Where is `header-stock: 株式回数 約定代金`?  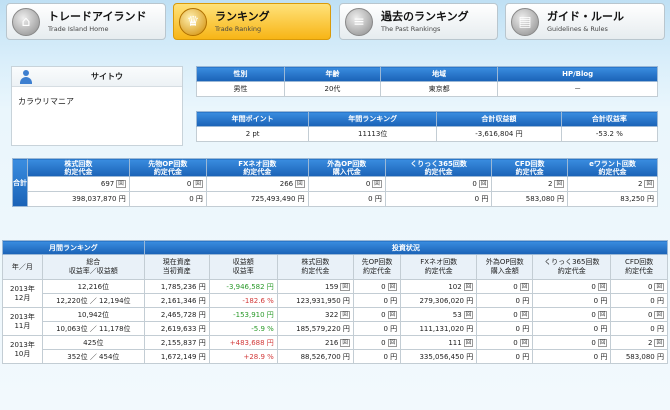
header-stock: 株式回数 約定代金 is located at coordinates (78, 167).